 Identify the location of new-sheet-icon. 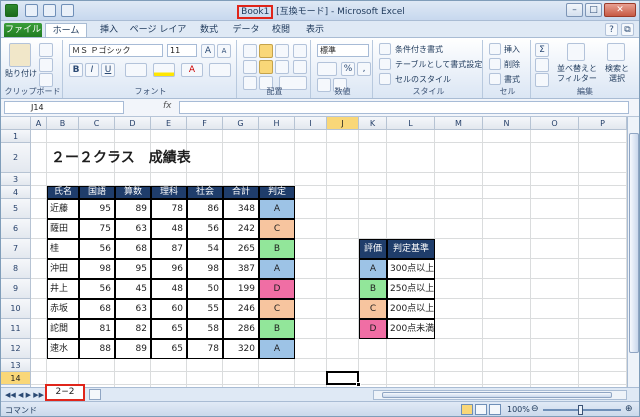
(95, 394).